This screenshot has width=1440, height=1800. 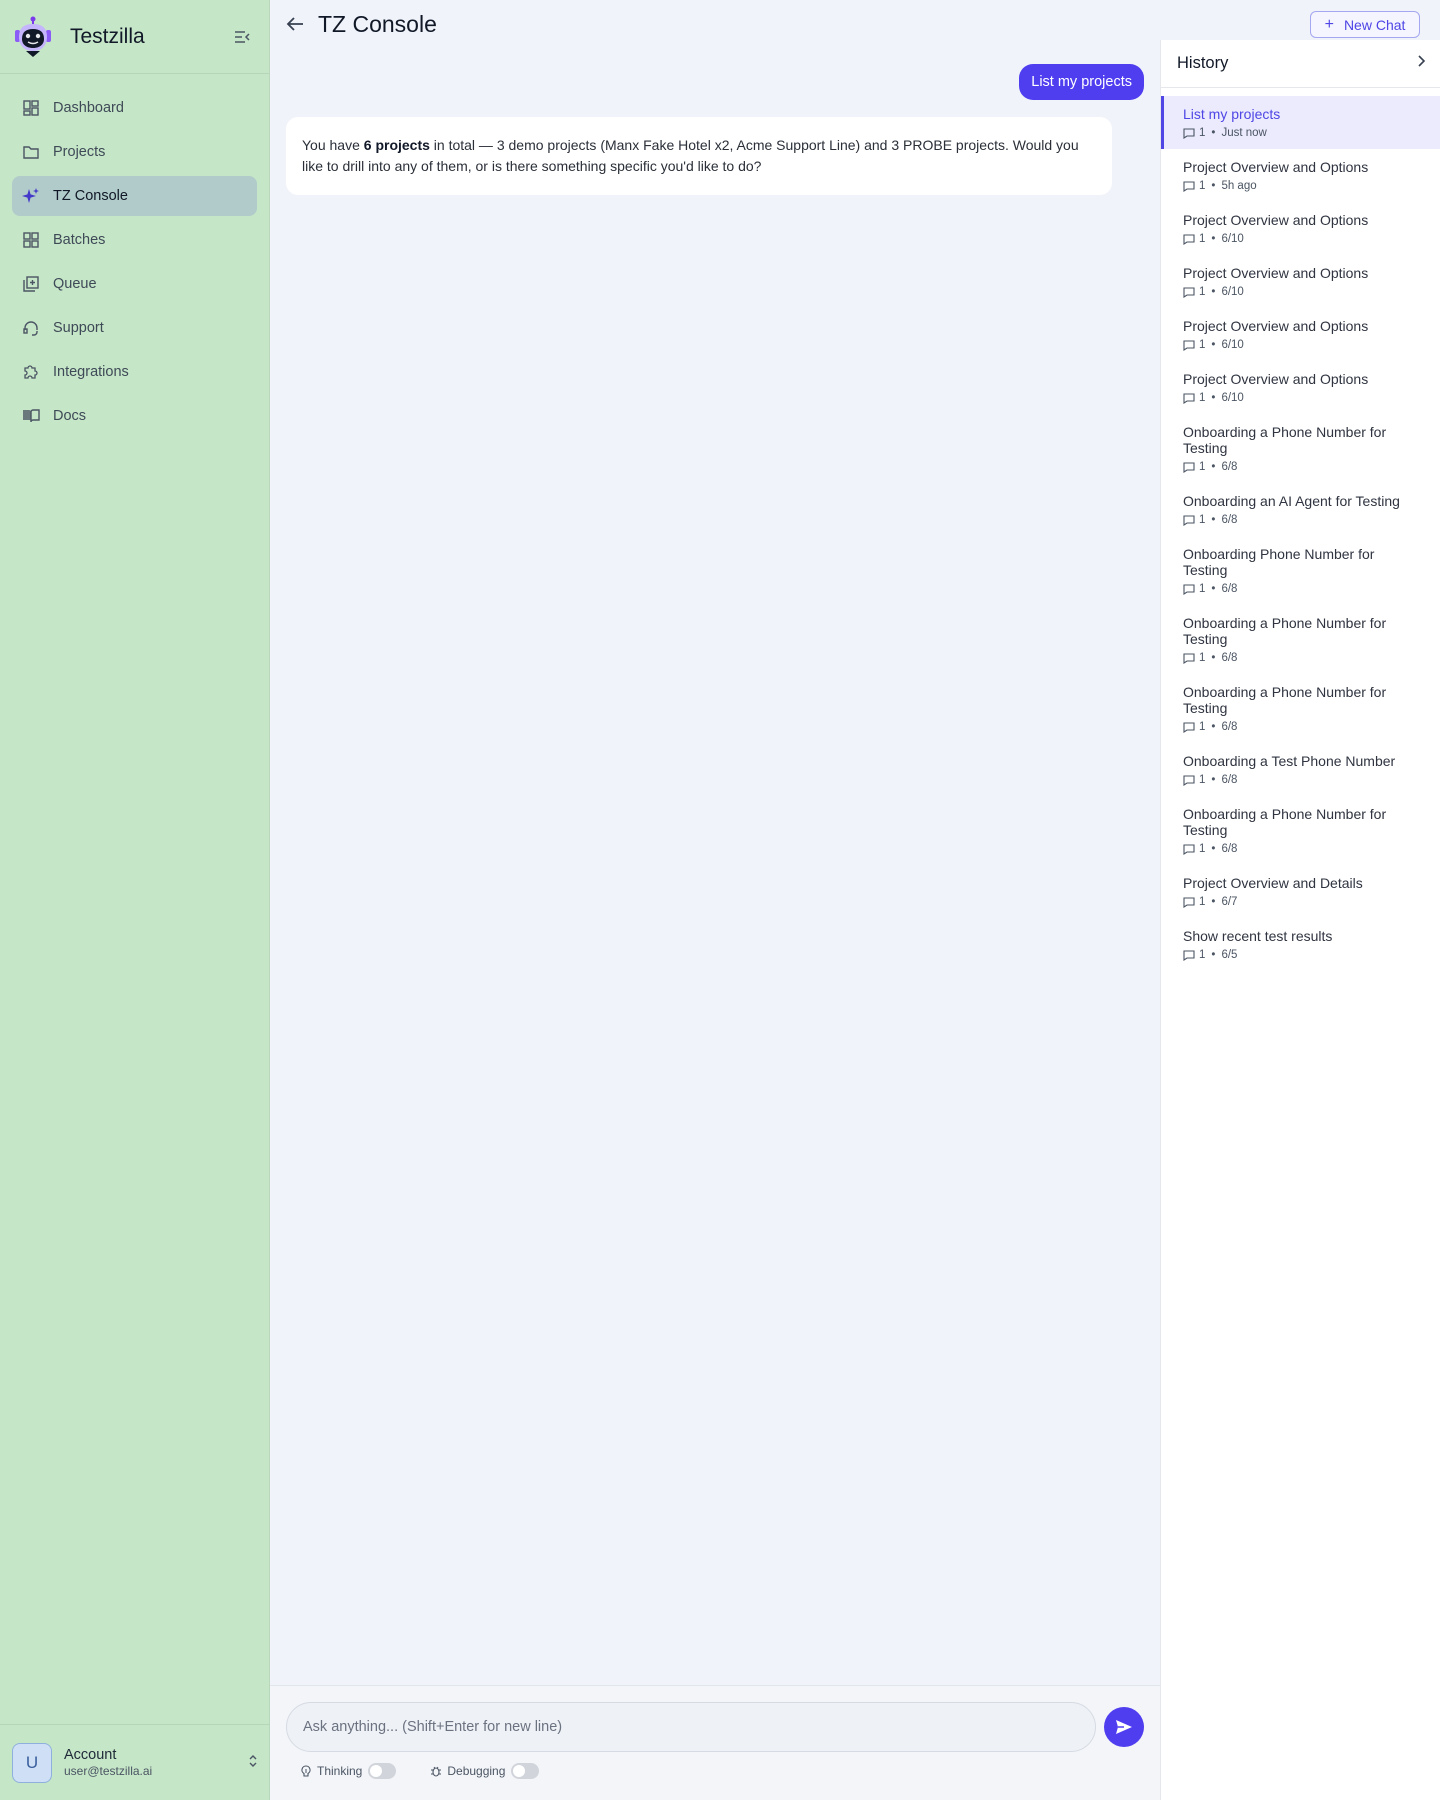 I want to click on history-item-meta: 1 • Just now, so click(x=1302, y=133).